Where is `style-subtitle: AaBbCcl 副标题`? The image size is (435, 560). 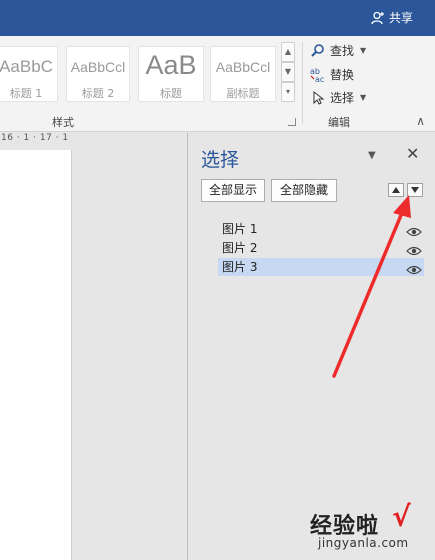
style-subtitle: AaBbCcl 副标题 is located at coordinates (243, 74).